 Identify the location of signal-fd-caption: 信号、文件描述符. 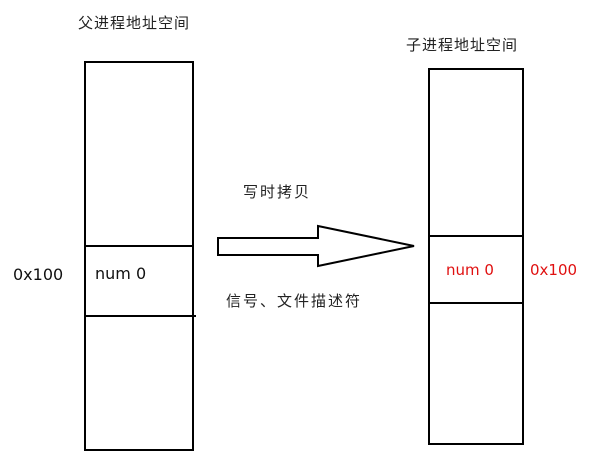
(294, 301).